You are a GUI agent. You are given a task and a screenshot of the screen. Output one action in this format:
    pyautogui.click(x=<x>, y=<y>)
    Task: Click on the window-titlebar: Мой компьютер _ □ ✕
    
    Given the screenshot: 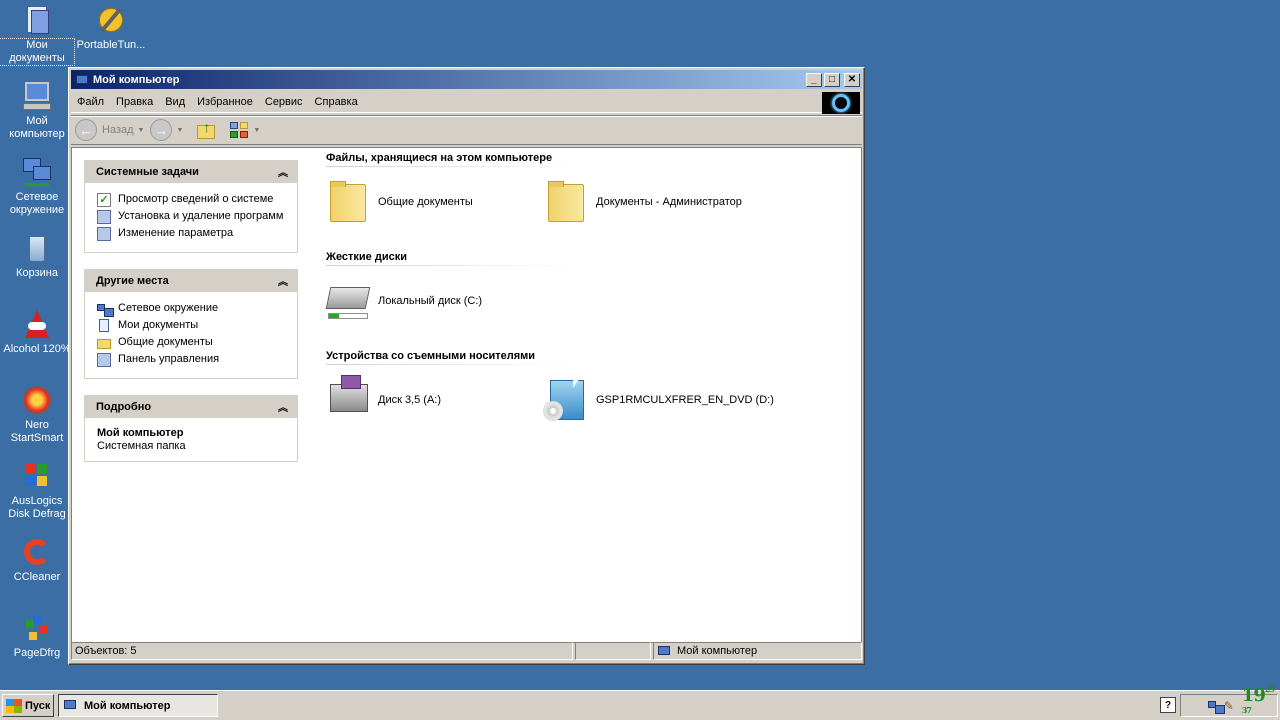 What is the action you would take?
    pyautogui.click(x=466, y=79)
    